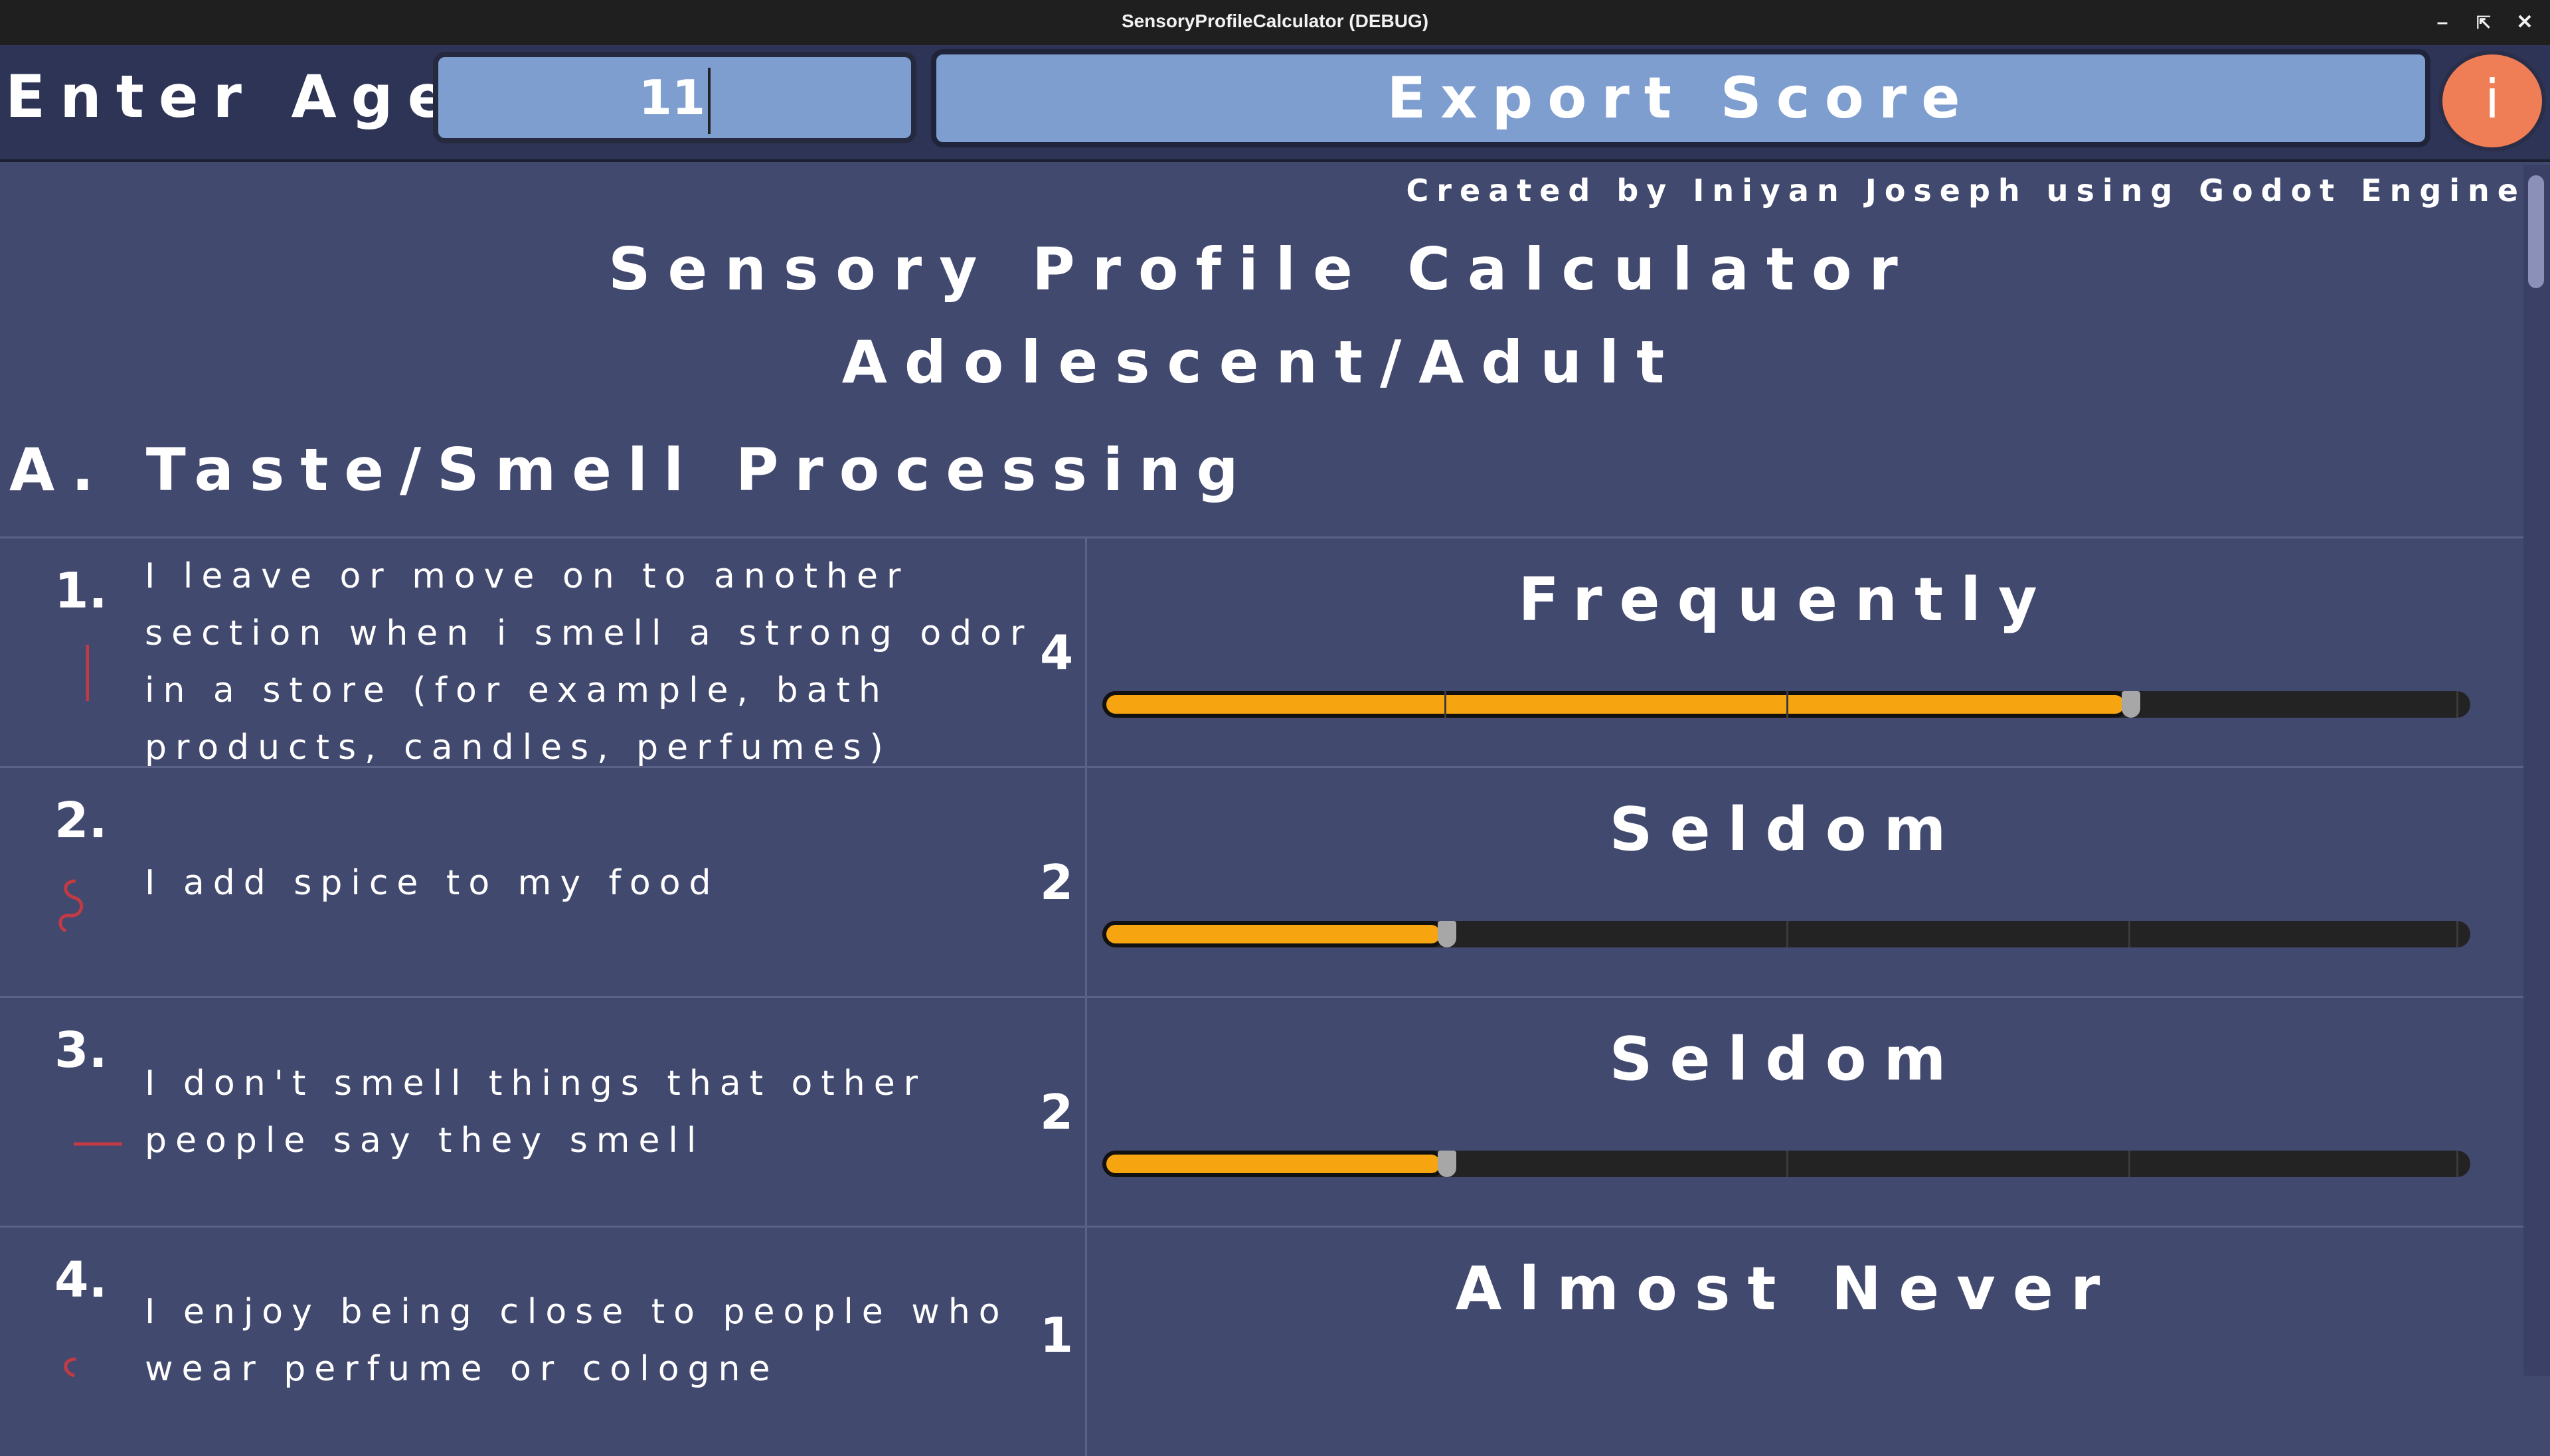 Image resolution: width=2550 pixels, height=1456 pixels. What do you see at coordinates (1786, 600) in the screenshot?
I see `answer-label: Frequently` at bounding box center [1786, 600].